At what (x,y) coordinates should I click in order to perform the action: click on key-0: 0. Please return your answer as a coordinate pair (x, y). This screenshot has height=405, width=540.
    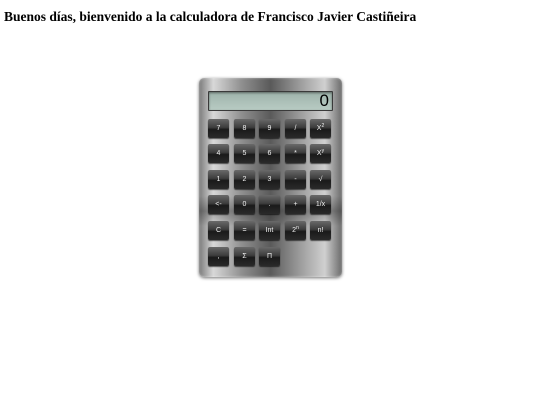
    Looking at the image, I should click on (244, 204).